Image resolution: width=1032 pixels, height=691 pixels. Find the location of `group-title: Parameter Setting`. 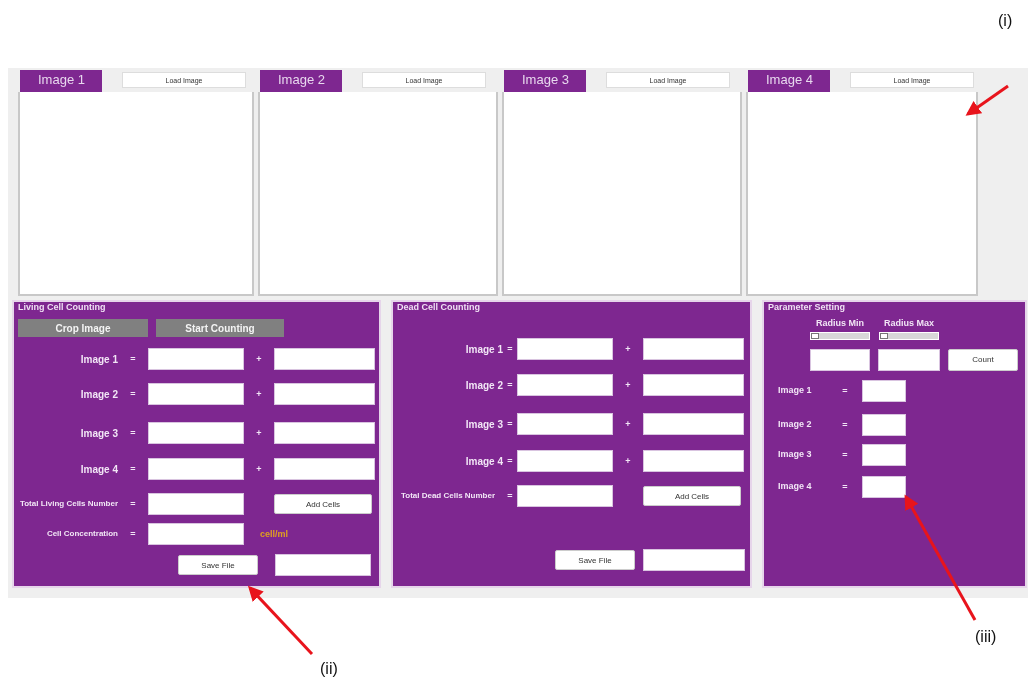

group-title: Parameter Setting is located at coordinates (807, 307).